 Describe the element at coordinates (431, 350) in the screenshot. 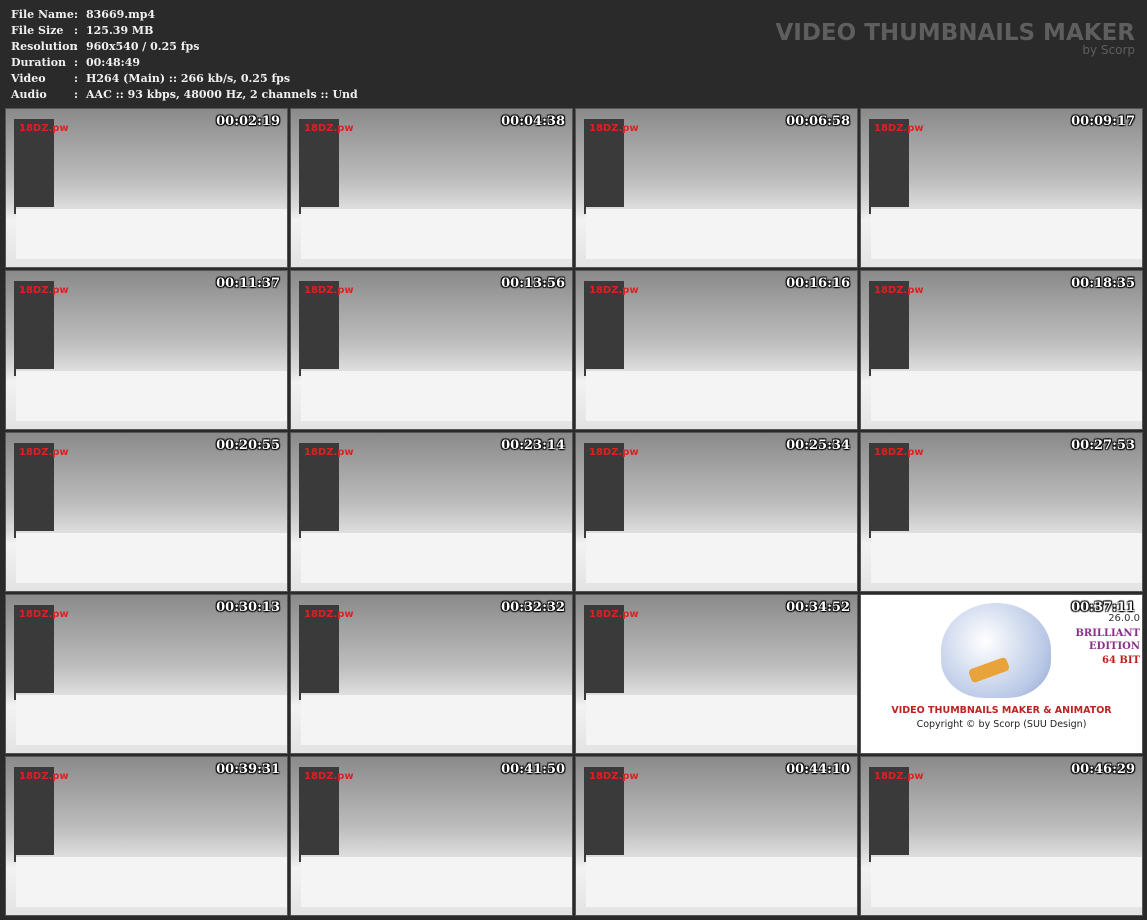

I see `video-thumbnail: 18DZ.pw 00:13:56` at that location.